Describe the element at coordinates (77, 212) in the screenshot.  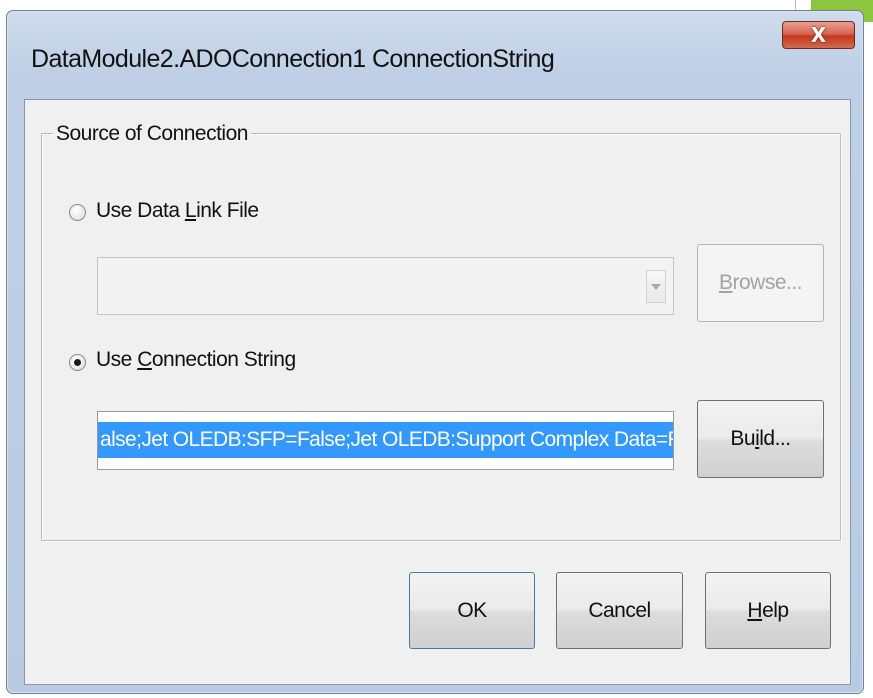
I see `radio-use-data-link-file` at that location.